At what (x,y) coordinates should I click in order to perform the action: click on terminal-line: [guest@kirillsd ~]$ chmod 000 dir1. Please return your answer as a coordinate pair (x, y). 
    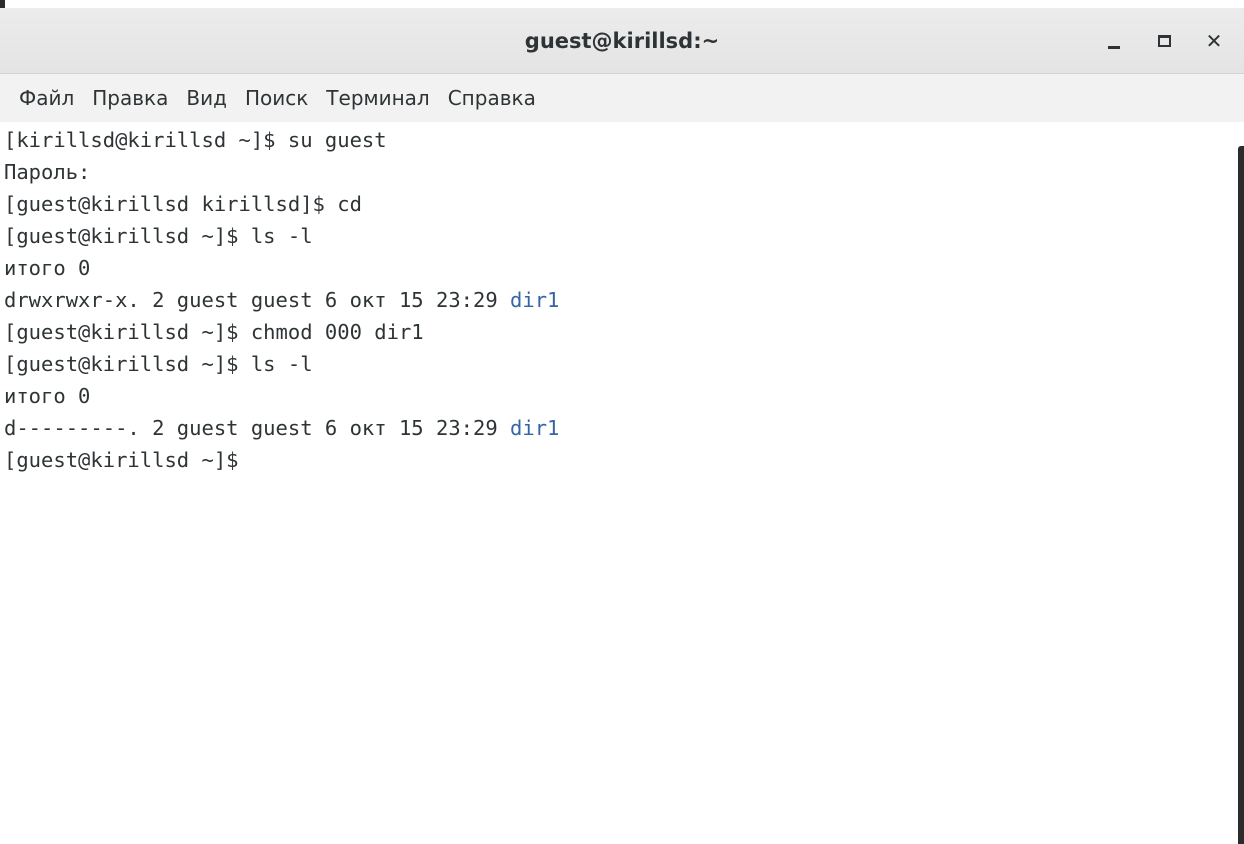
    Looking at the image, I should click on (617, 332).